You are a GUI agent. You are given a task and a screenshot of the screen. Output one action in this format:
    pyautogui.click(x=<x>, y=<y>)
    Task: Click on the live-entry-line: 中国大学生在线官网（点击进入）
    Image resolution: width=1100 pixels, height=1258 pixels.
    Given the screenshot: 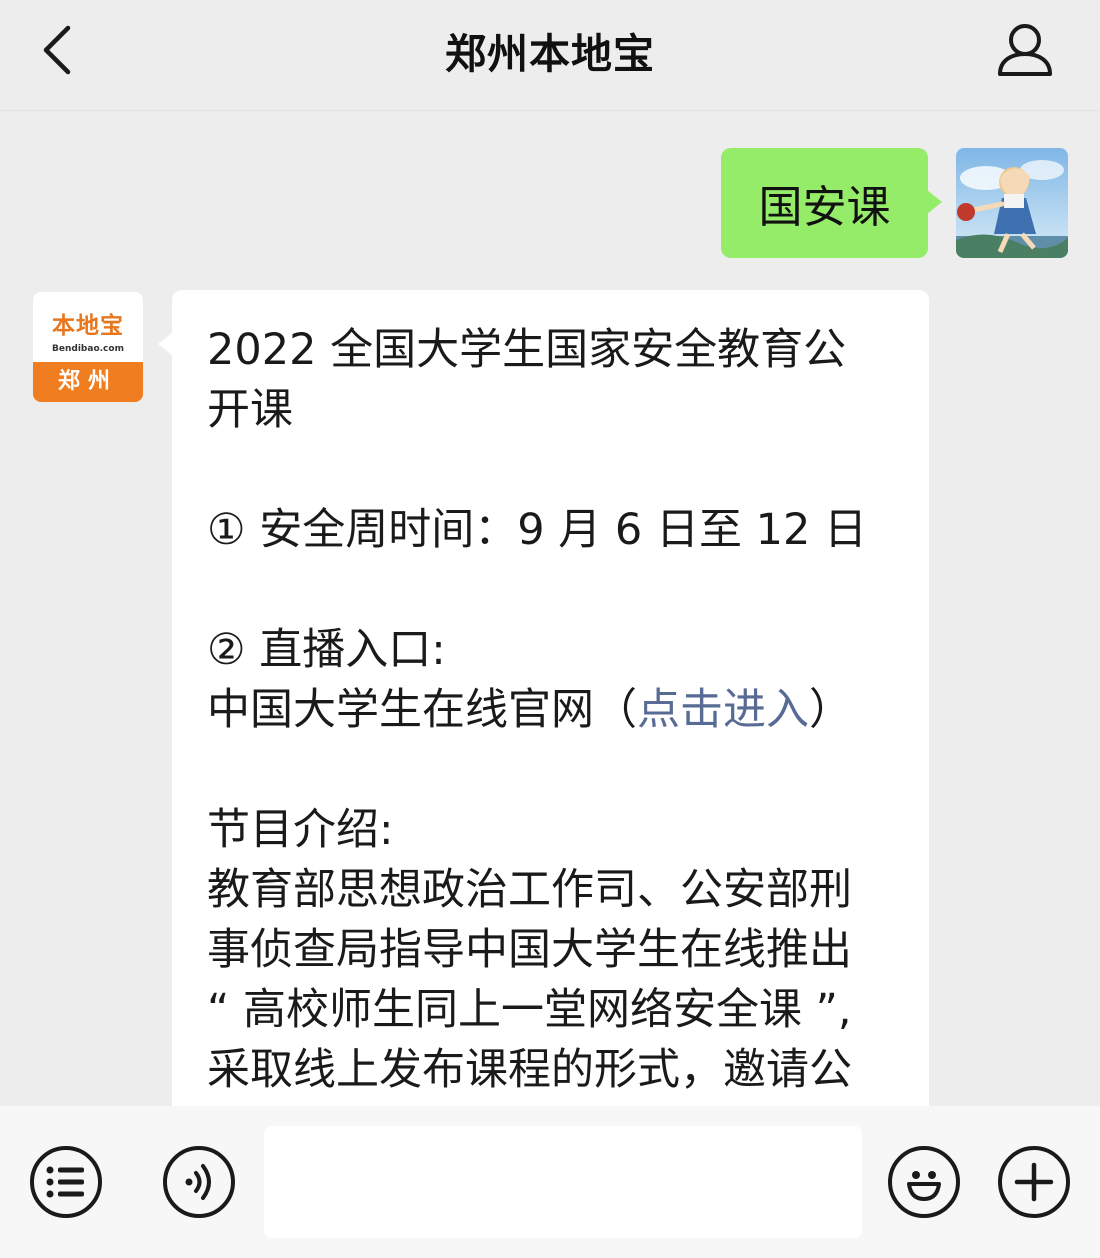 What is the action you would take?
    pyautogui.click(x=557, y=710)
    